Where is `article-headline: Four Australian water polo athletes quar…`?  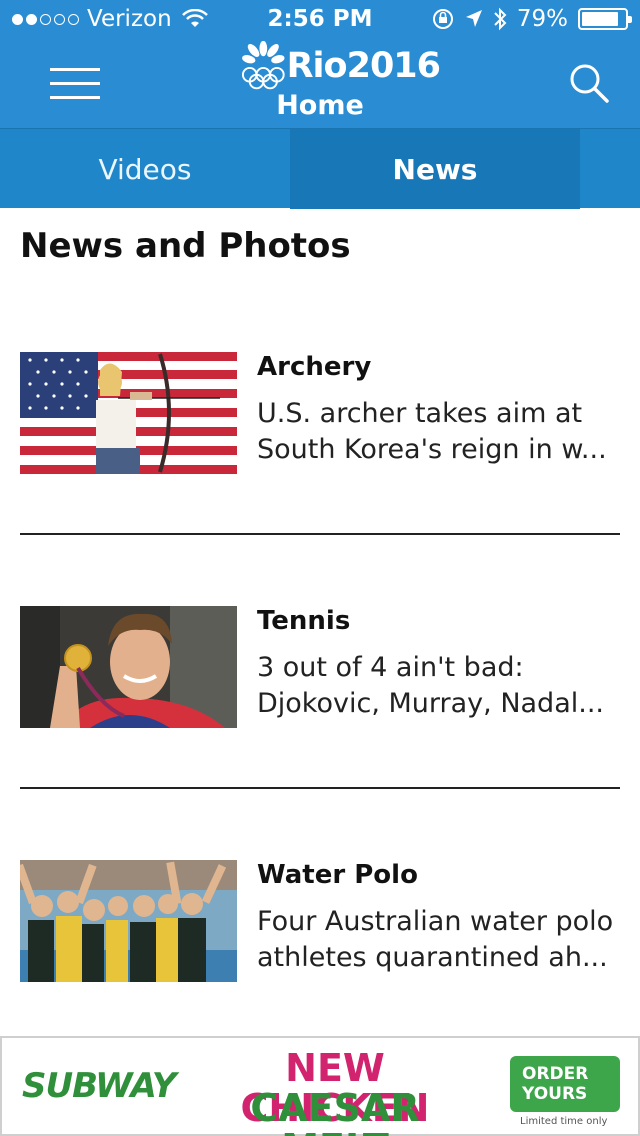 article-headline: Four Australian water polo athletes quar… is located at coordinates (435, 939).